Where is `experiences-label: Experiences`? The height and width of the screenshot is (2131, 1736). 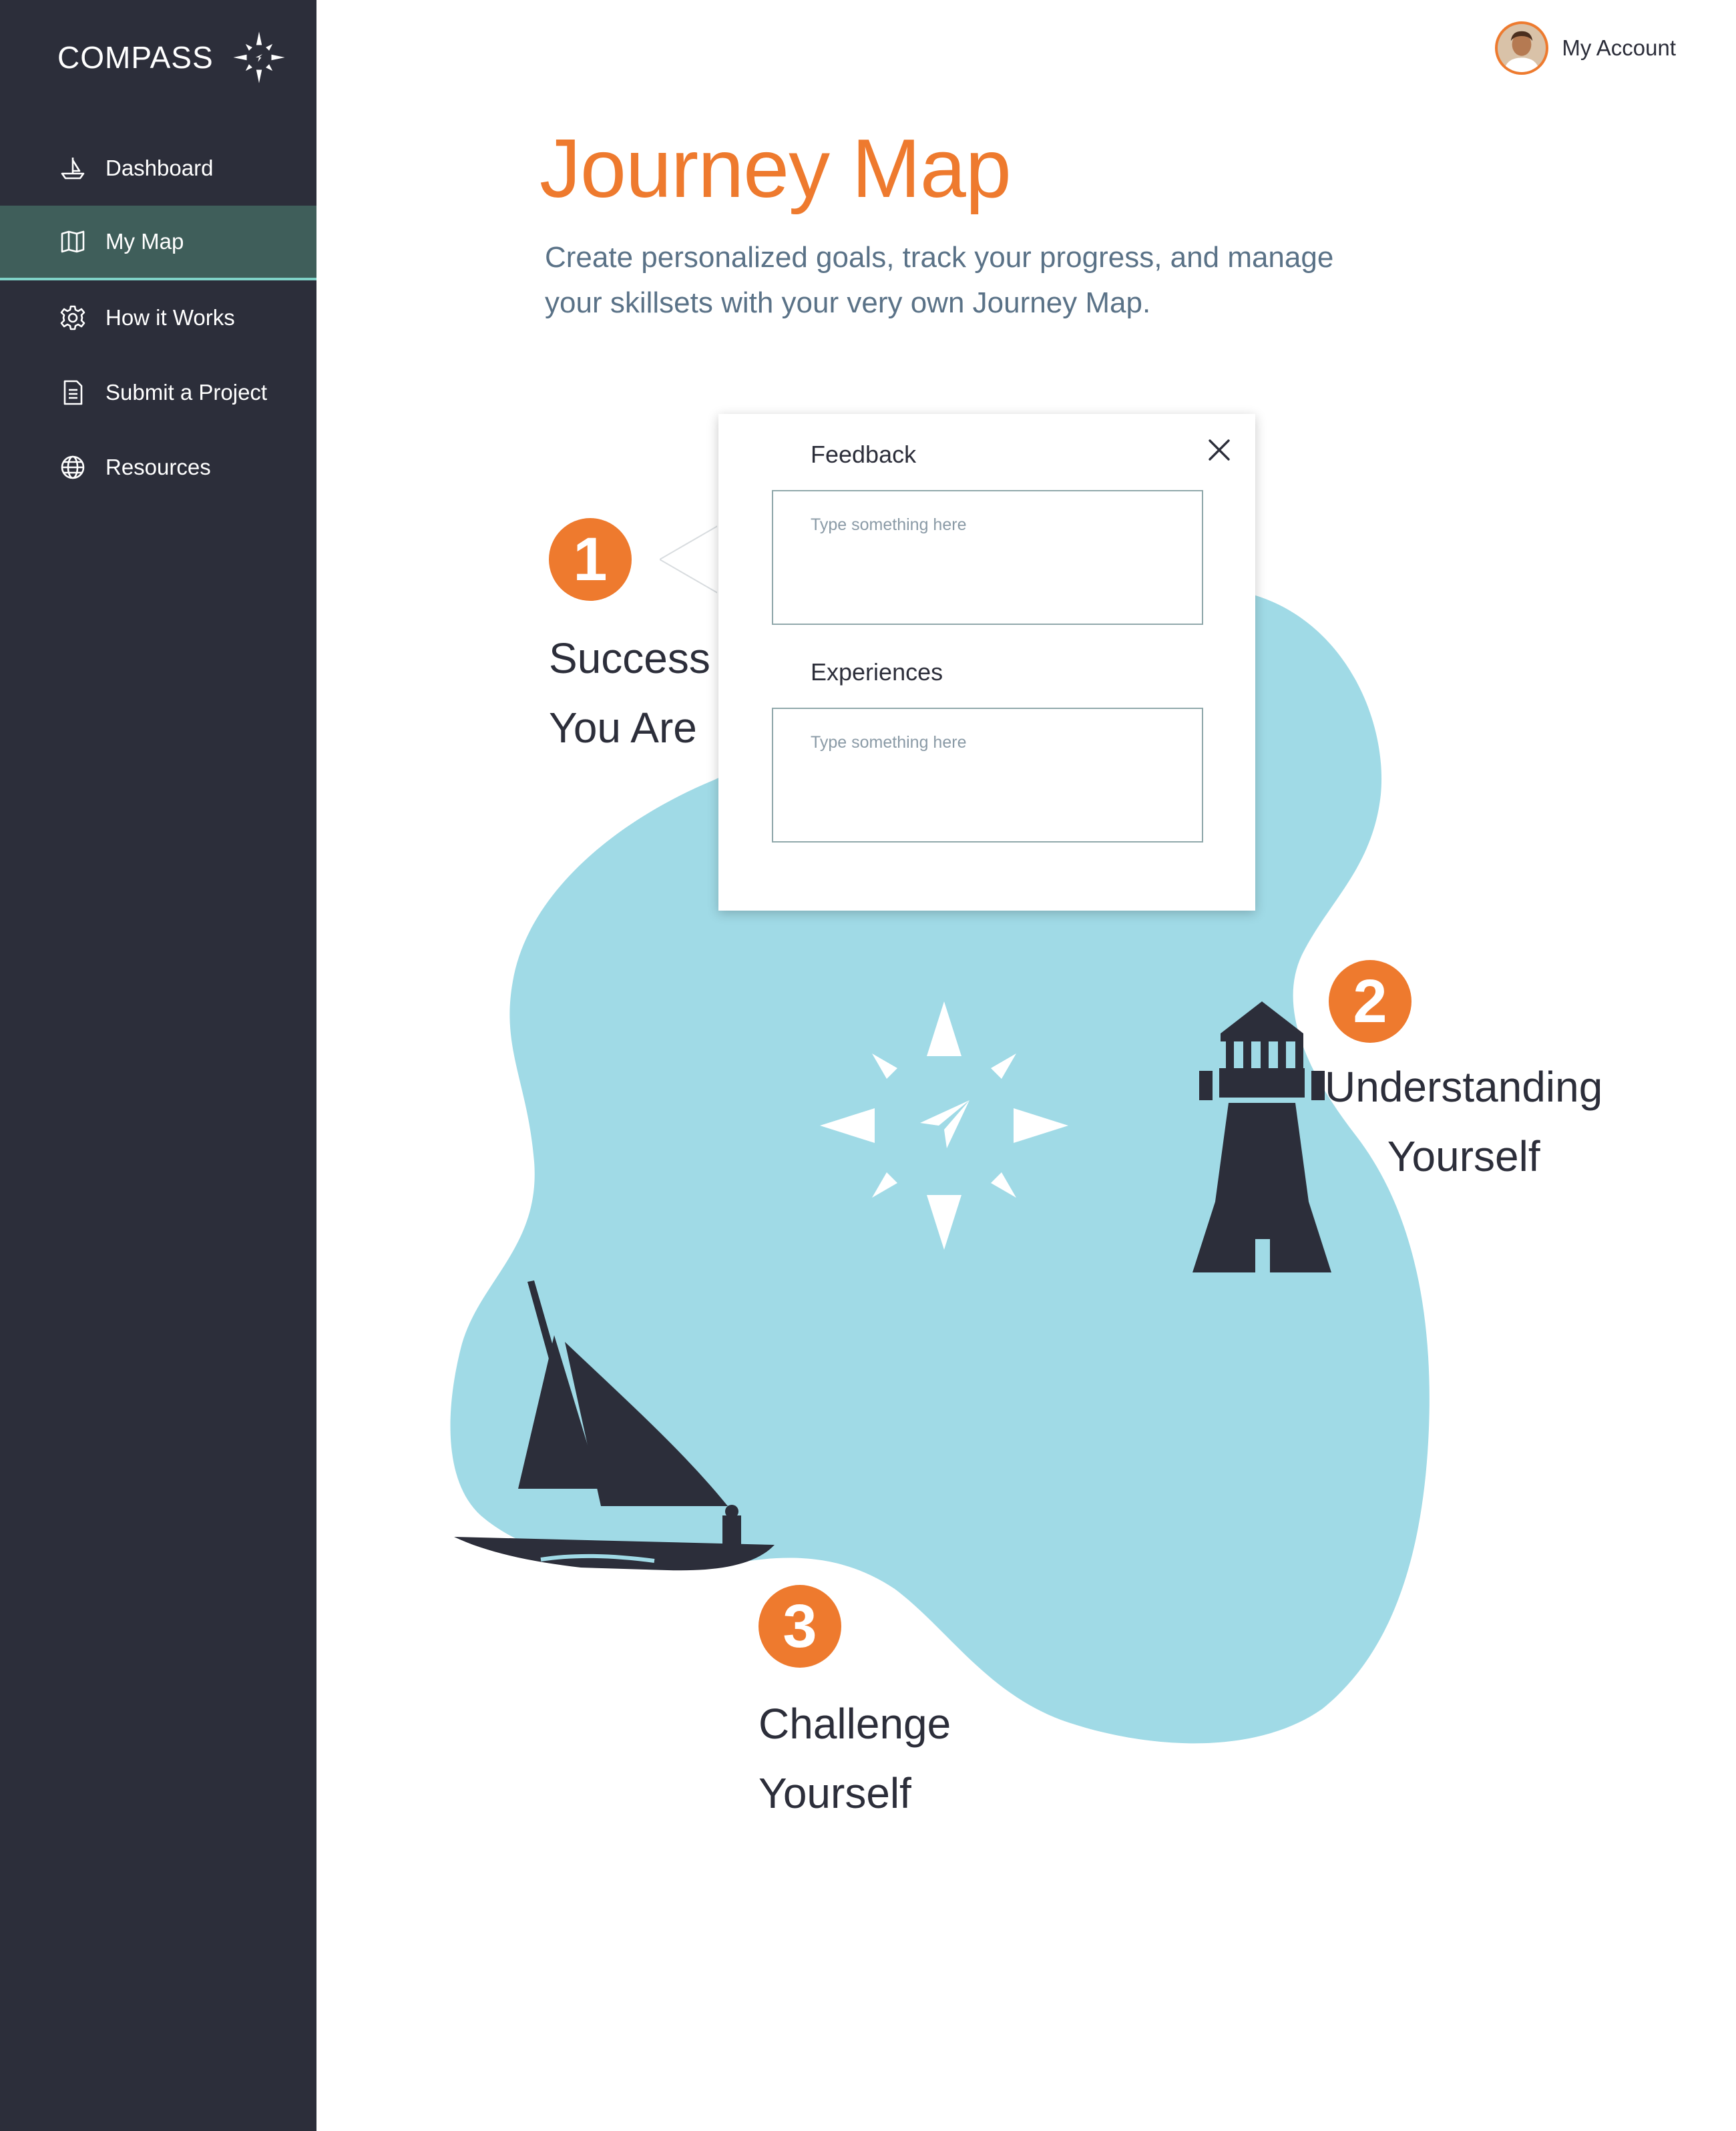 experiences-label: Experiences is located at coordinates (877, 672).